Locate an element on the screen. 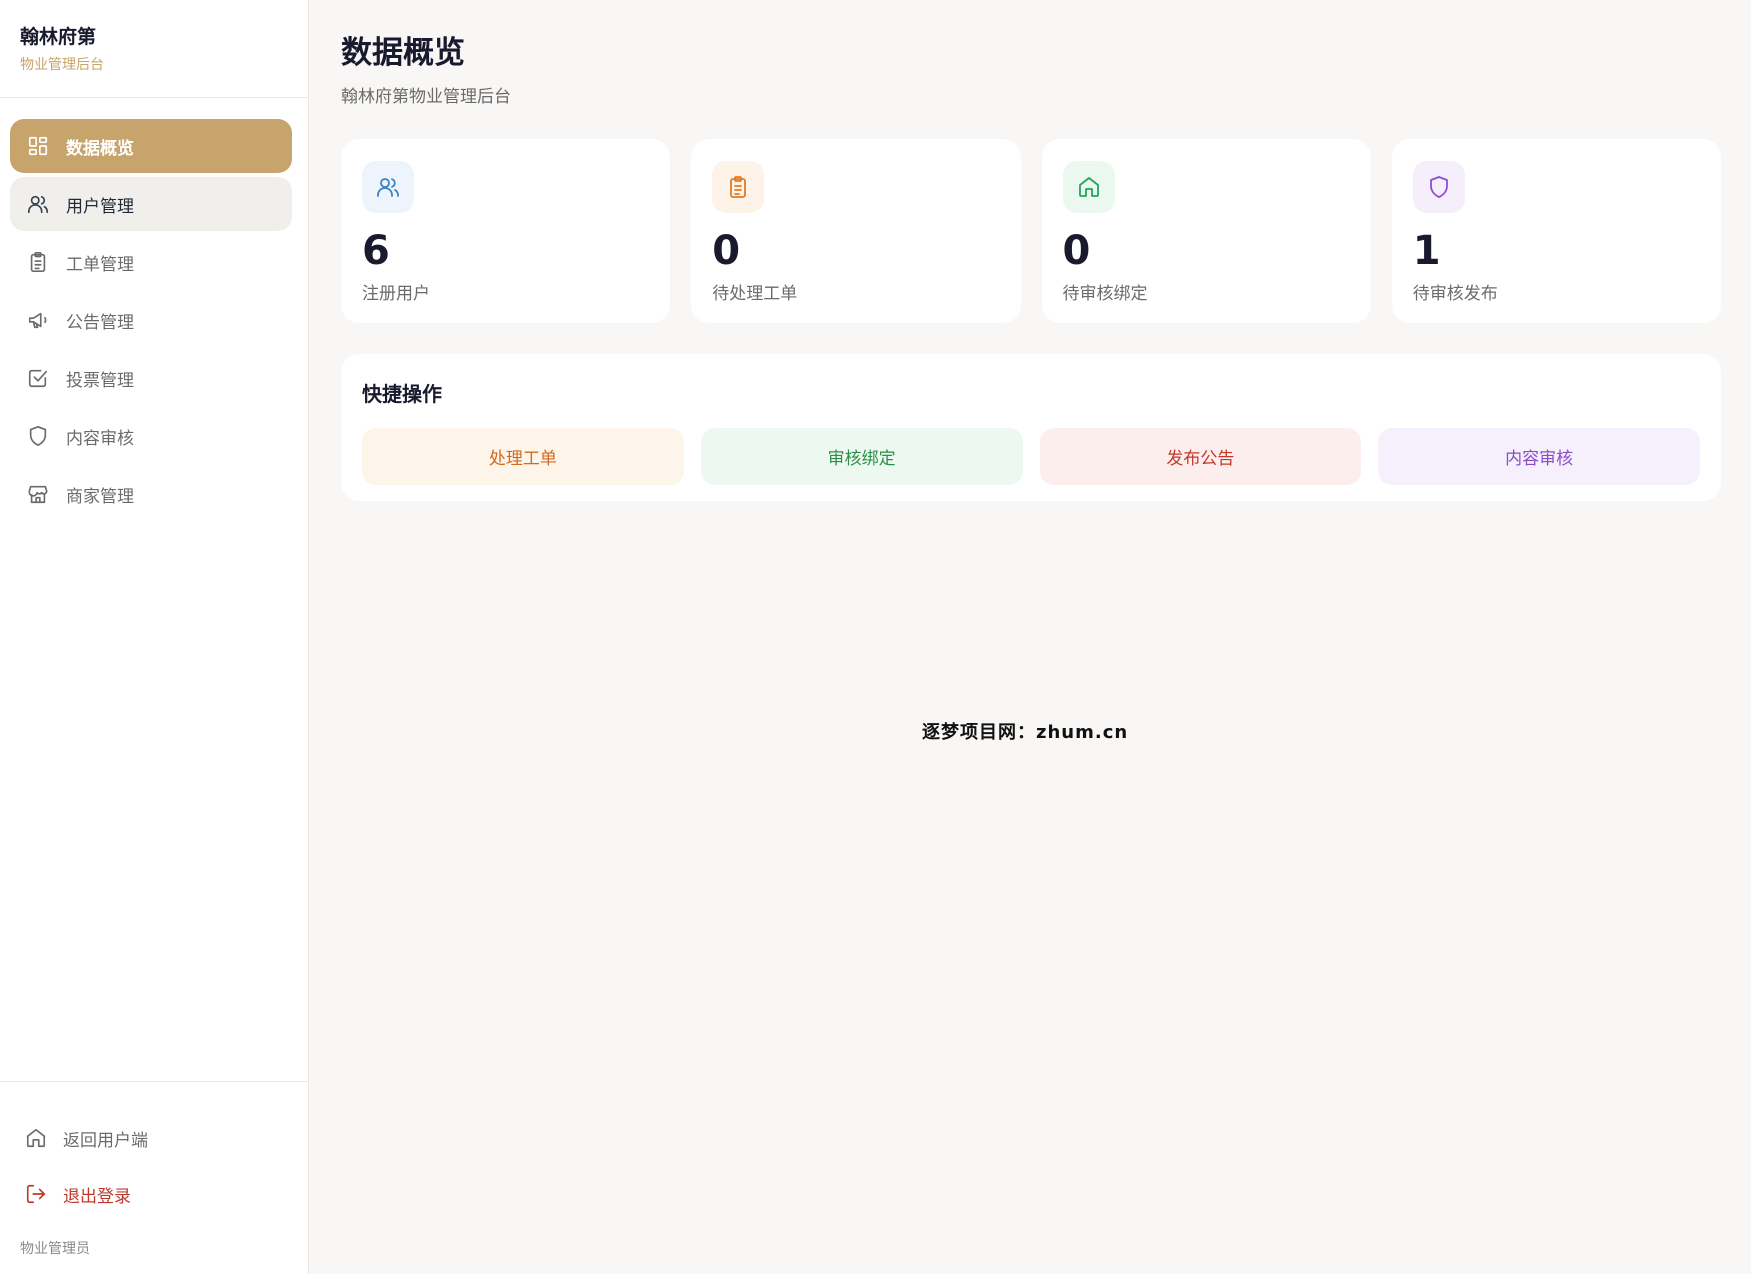  watermark: 逐梦项目网：zhum.cn is located at coordinates (1025, 732).